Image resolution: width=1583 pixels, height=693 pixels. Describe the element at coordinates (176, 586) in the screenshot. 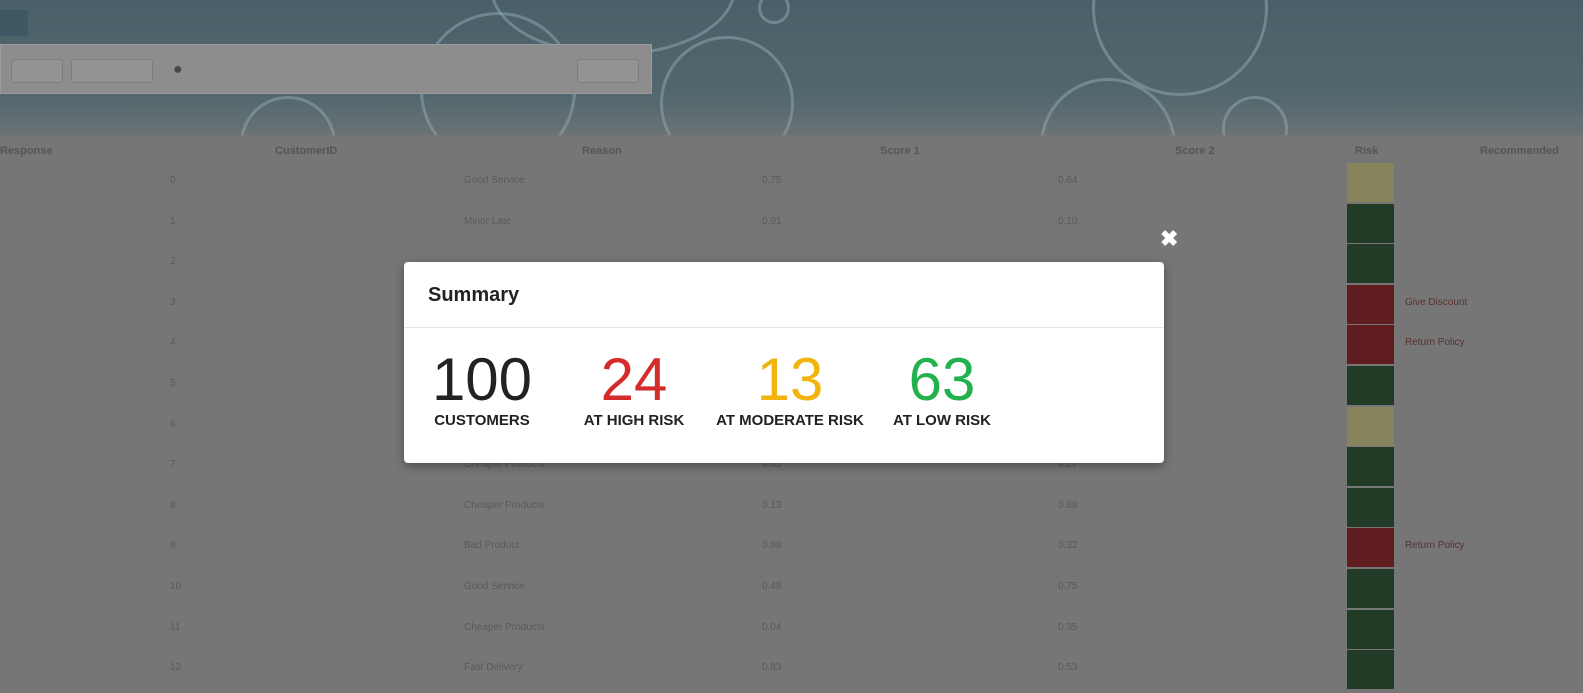

I see `cell-customerid: 10` at that location.